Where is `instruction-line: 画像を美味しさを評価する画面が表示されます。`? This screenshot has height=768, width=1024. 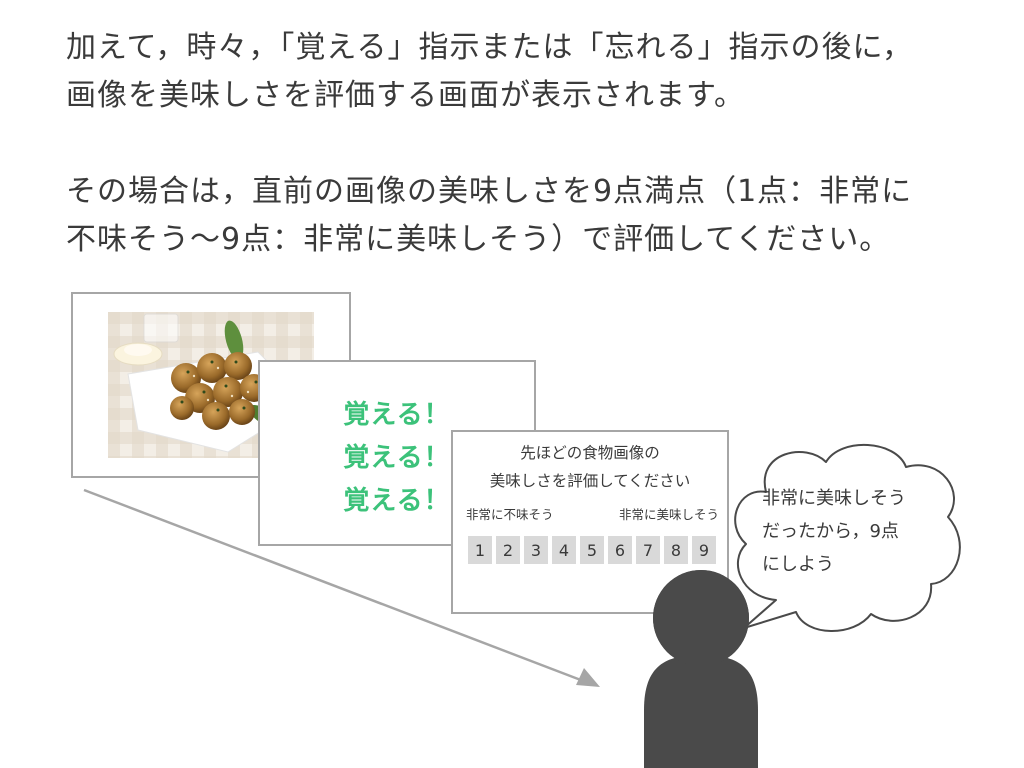
instruction-line: 画像を美味しさを評価する画面が表示されます。 is located at coordinates (405, 95).